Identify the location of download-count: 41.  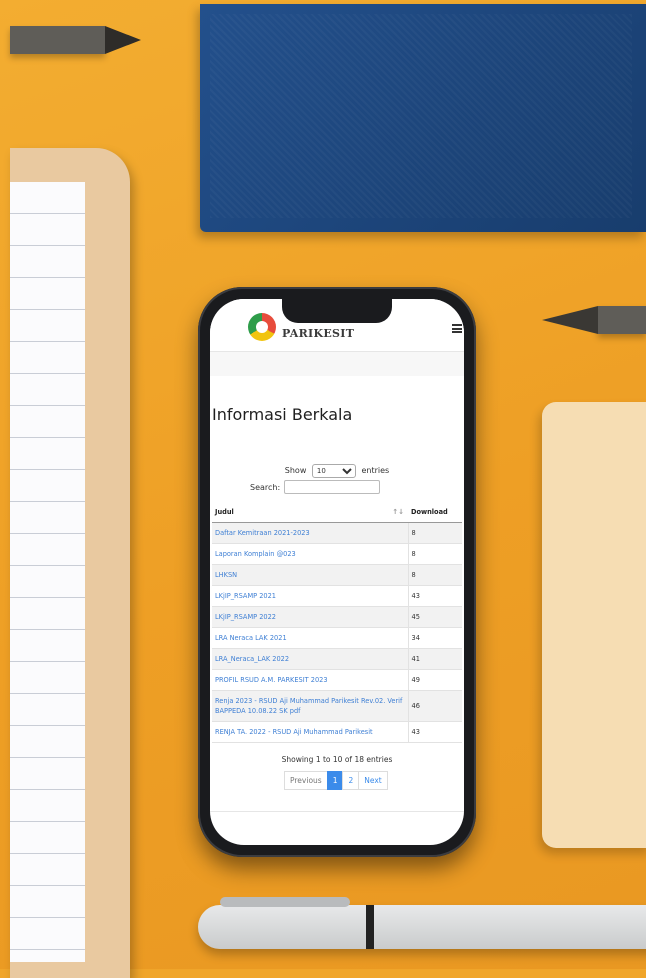
(435, 659).